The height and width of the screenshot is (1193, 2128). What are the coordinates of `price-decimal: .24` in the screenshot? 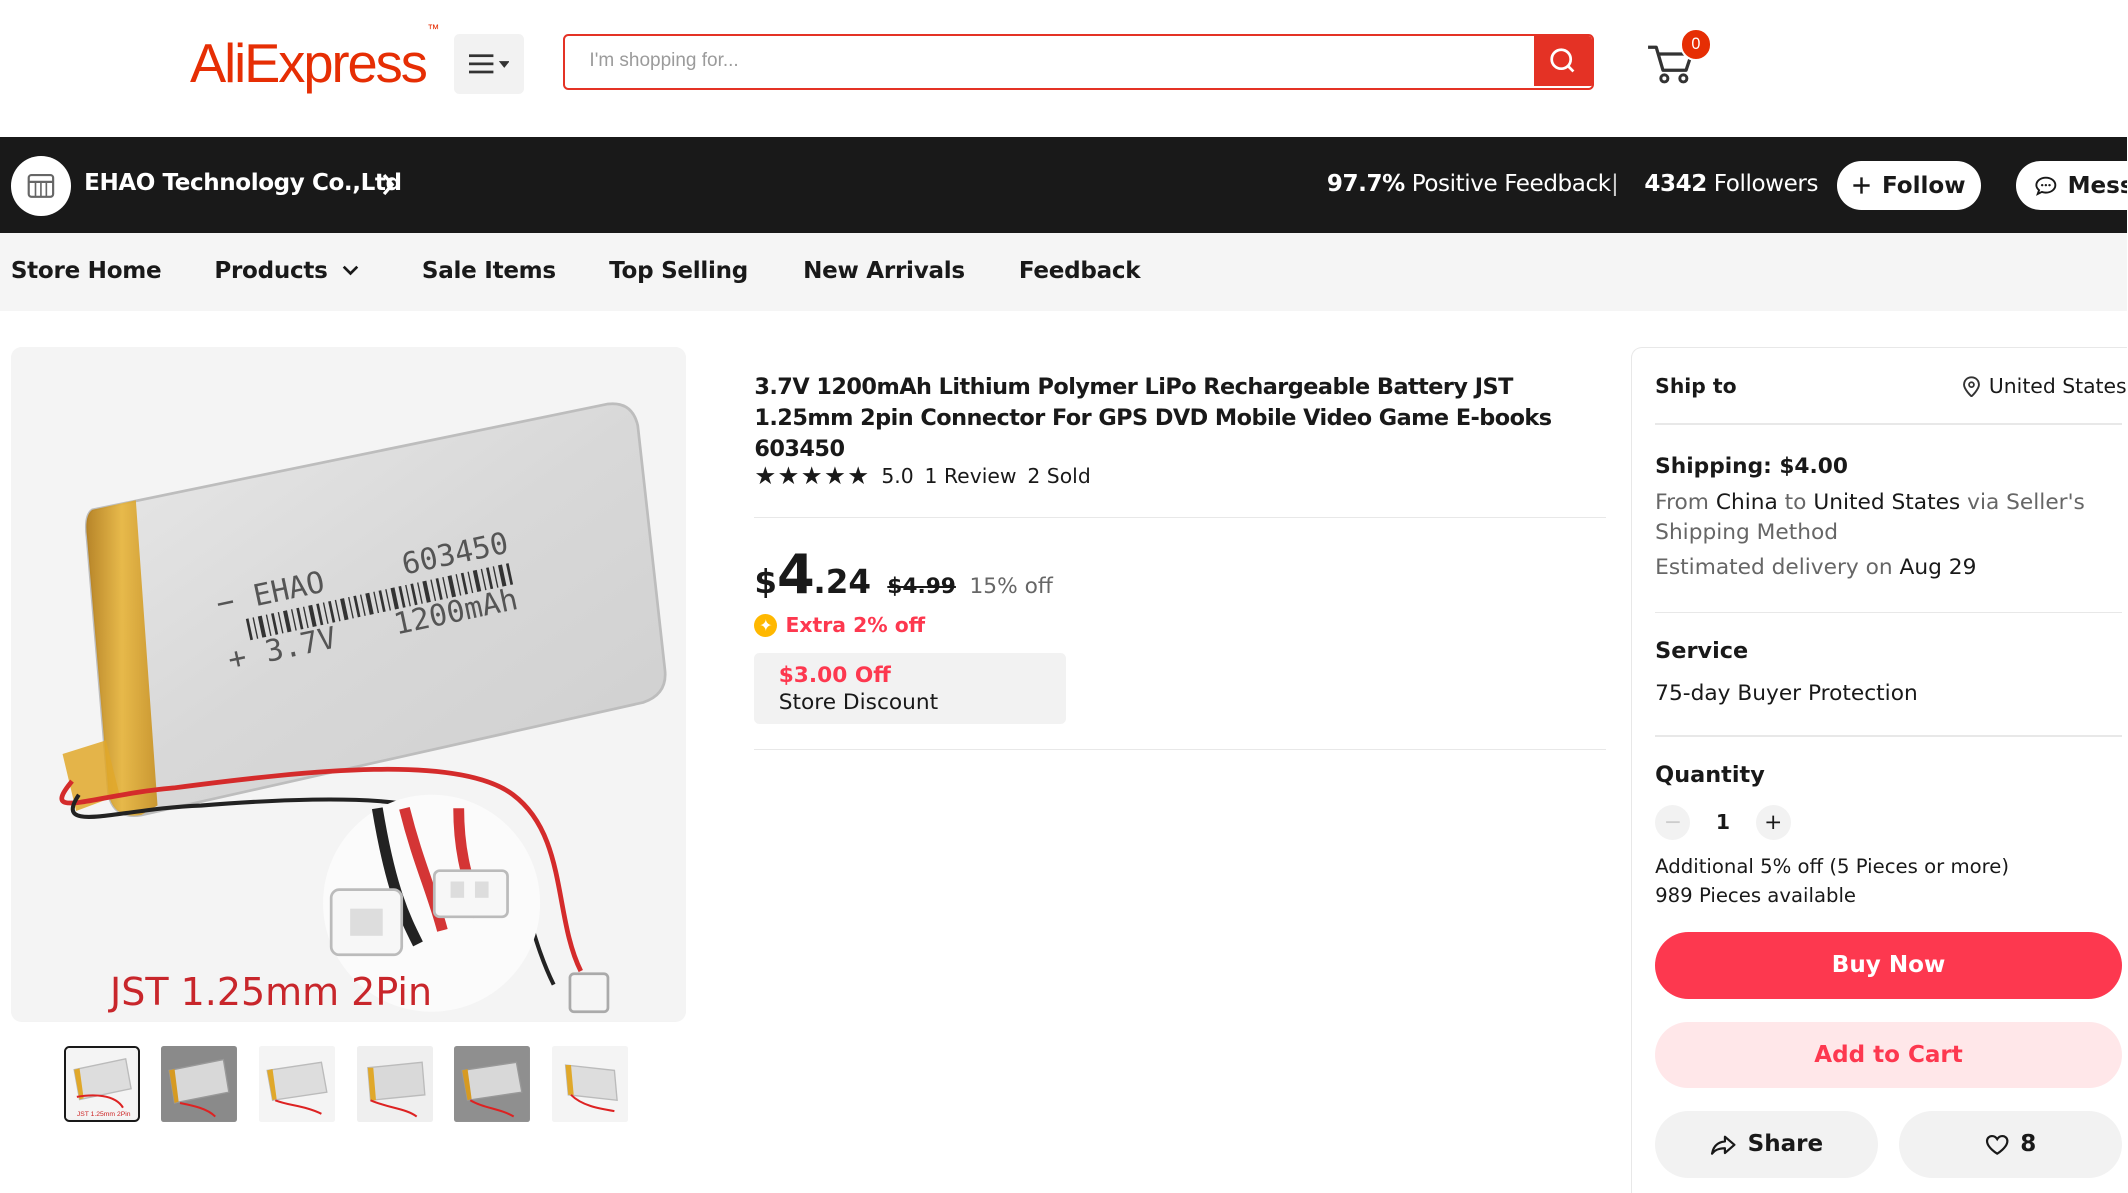 It's located at (842, 581).